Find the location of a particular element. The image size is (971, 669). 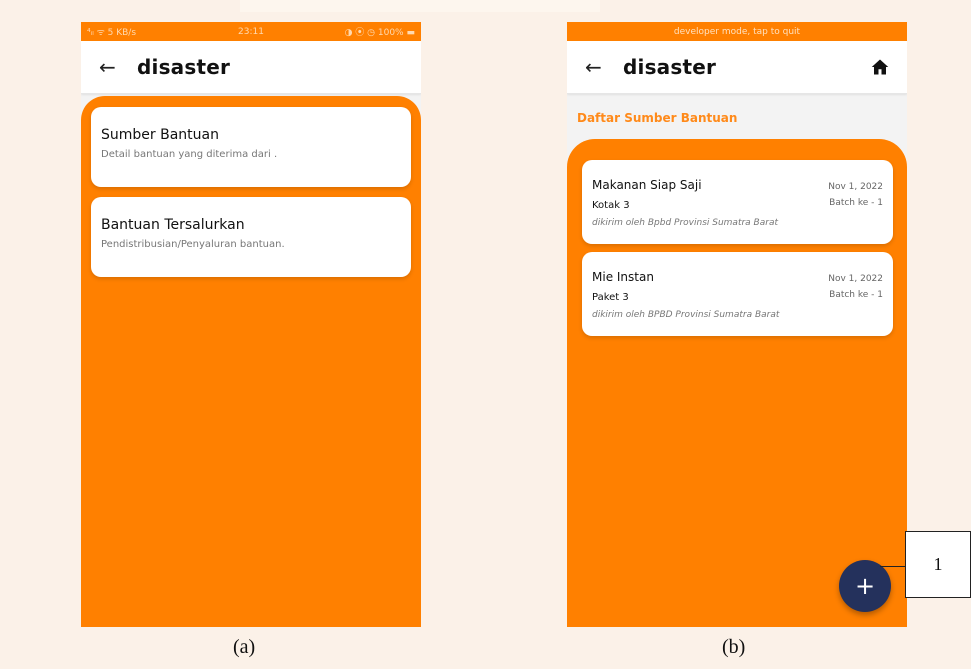

item-name: Mie Instan is located at coordinates (623, 277).